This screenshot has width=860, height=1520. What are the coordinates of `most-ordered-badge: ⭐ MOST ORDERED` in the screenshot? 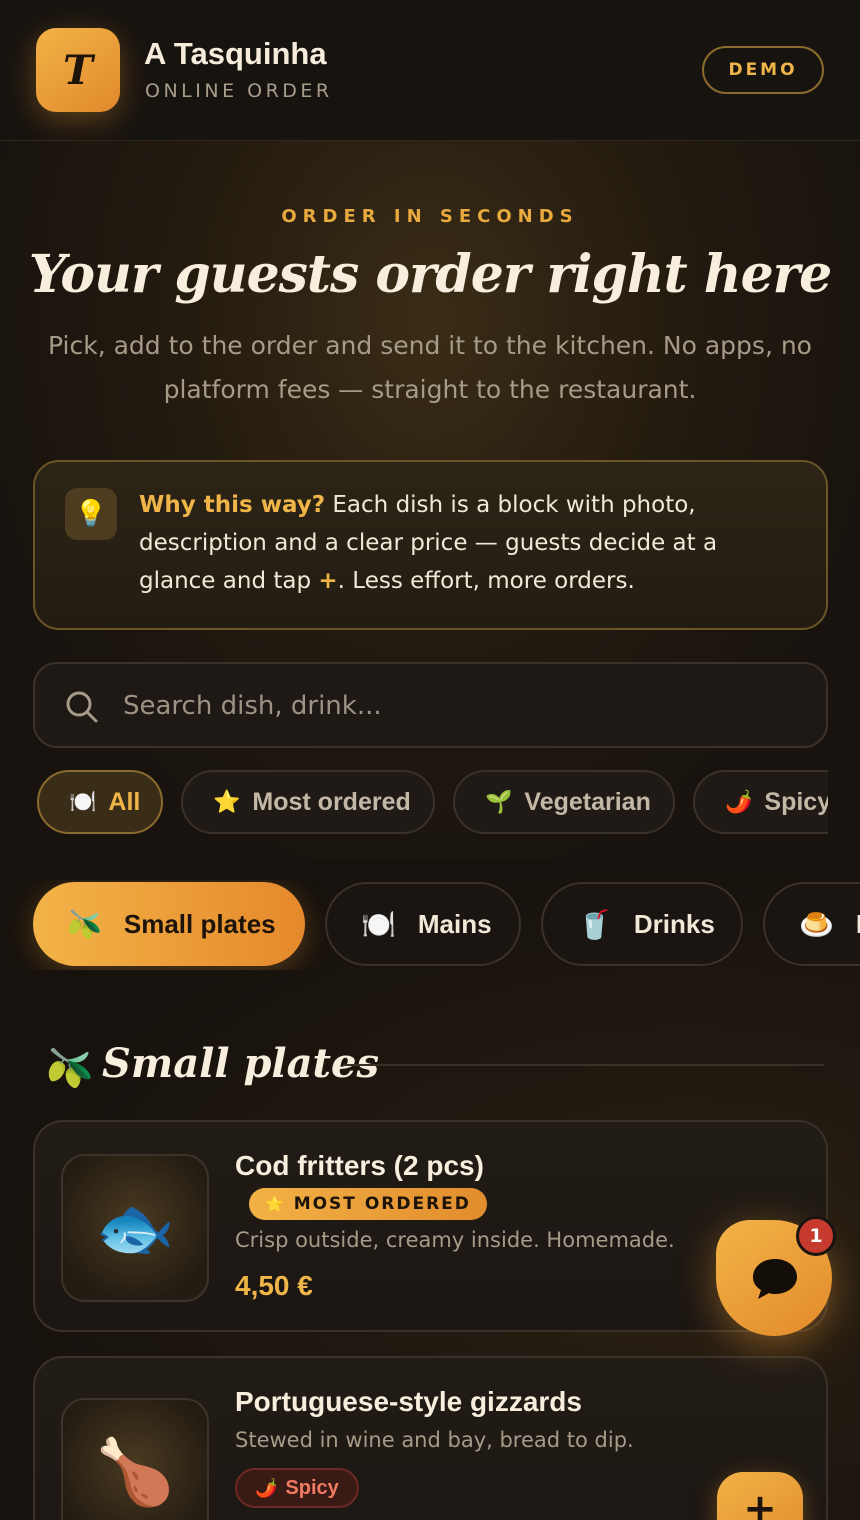 It's located at (368, 1204).